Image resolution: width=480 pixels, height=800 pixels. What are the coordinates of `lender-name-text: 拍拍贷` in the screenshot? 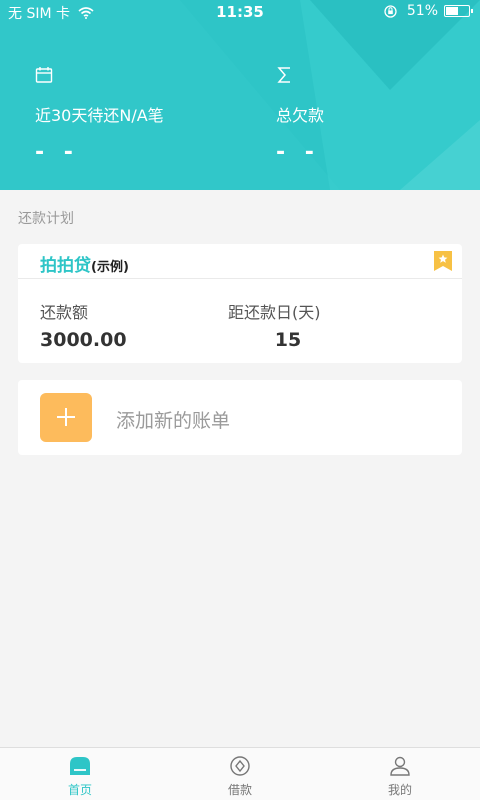 It's located at (65, 266).